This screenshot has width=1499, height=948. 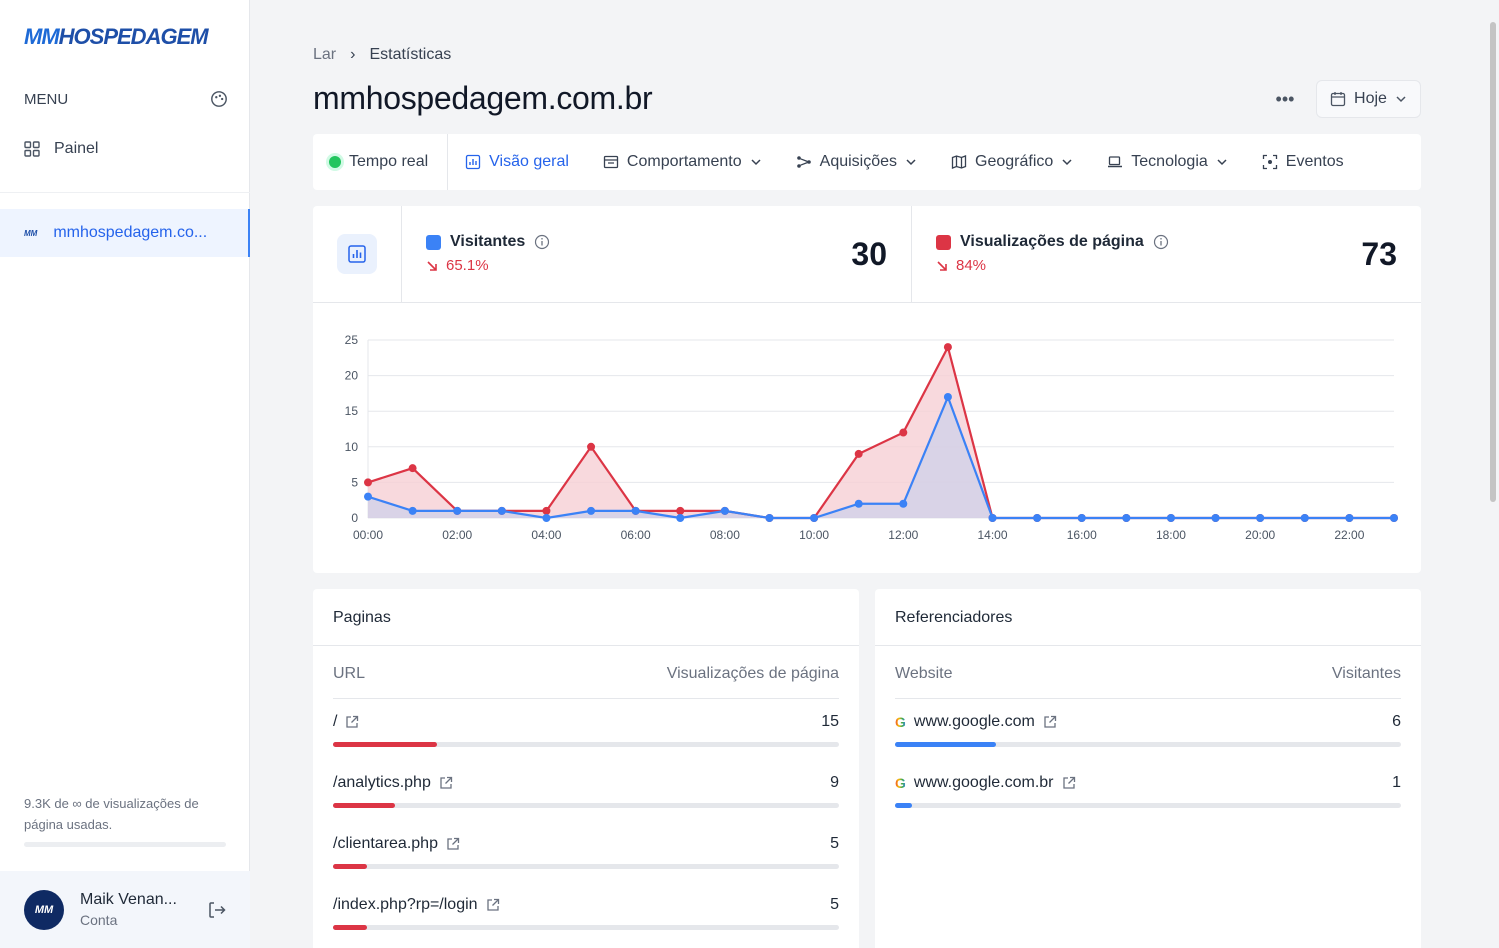 I want to click on pageviews-swatch, so click(x=943, y=242).